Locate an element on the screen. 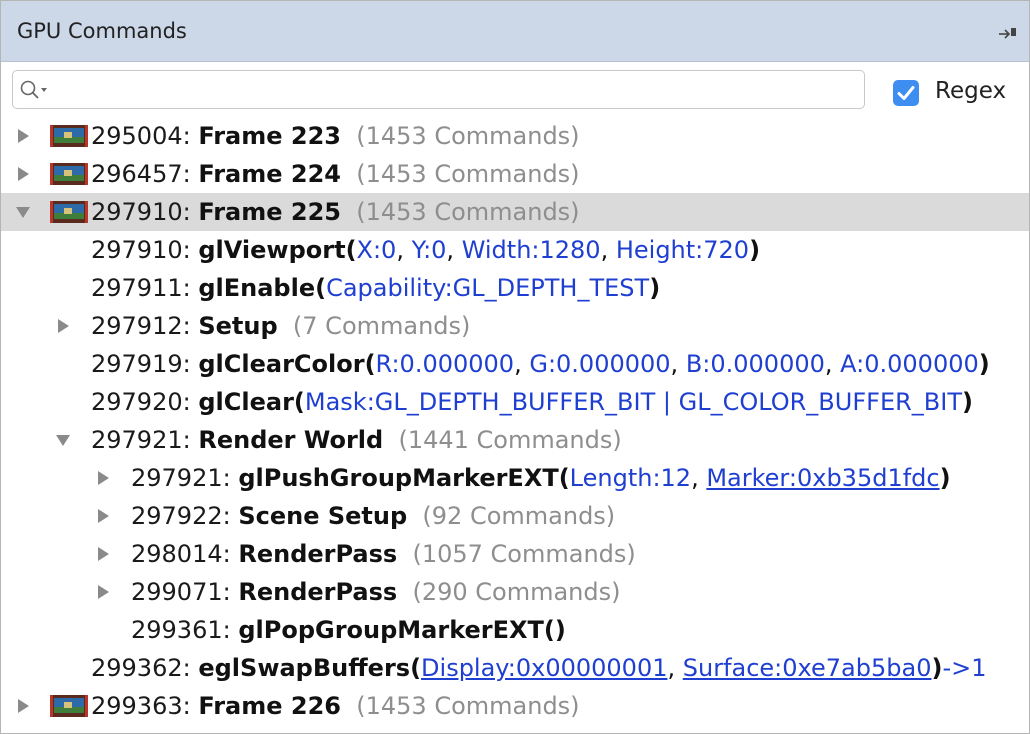 This screenshot has height=734, width=1030. command-id: 299362: is located at coordinates (141, 668).